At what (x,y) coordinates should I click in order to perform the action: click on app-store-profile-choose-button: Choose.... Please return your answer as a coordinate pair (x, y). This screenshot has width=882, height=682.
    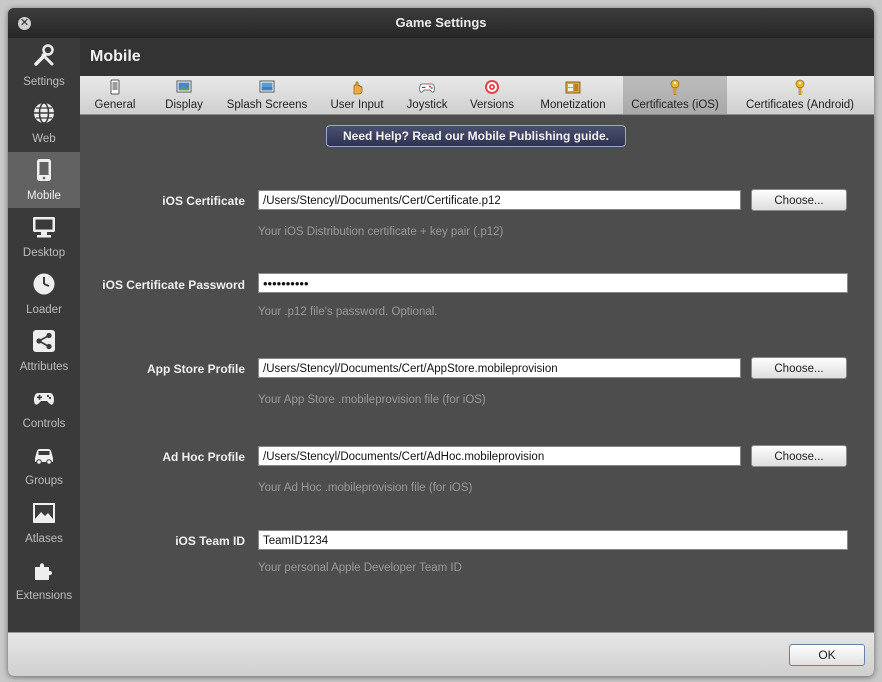
    Looking at the image, I should click on (799, 368).